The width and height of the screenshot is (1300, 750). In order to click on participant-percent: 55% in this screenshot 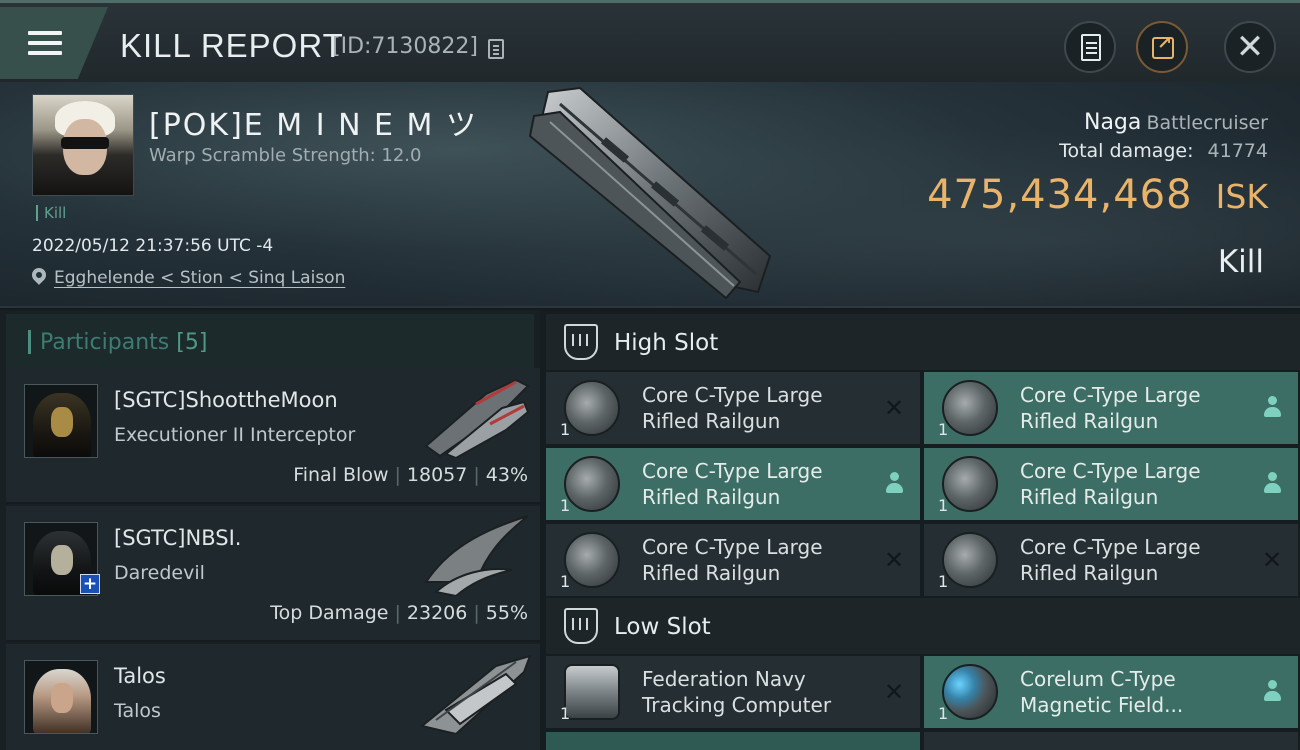, I will do `click(506, 613)`.